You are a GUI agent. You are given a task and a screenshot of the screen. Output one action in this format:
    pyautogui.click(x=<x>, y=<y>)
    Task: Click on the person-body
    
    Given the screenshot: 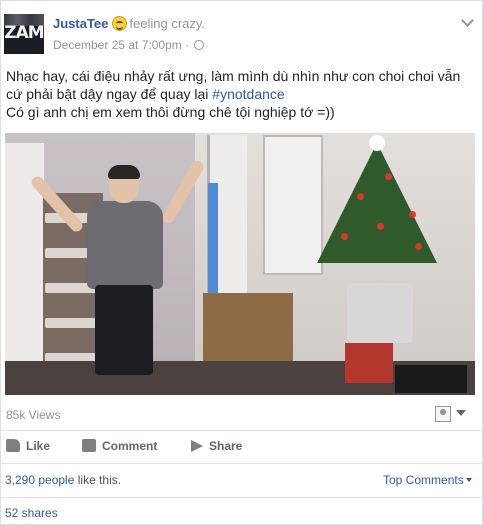 What is the action you would take?
    pyautogui.click(x=125, y=245)
    